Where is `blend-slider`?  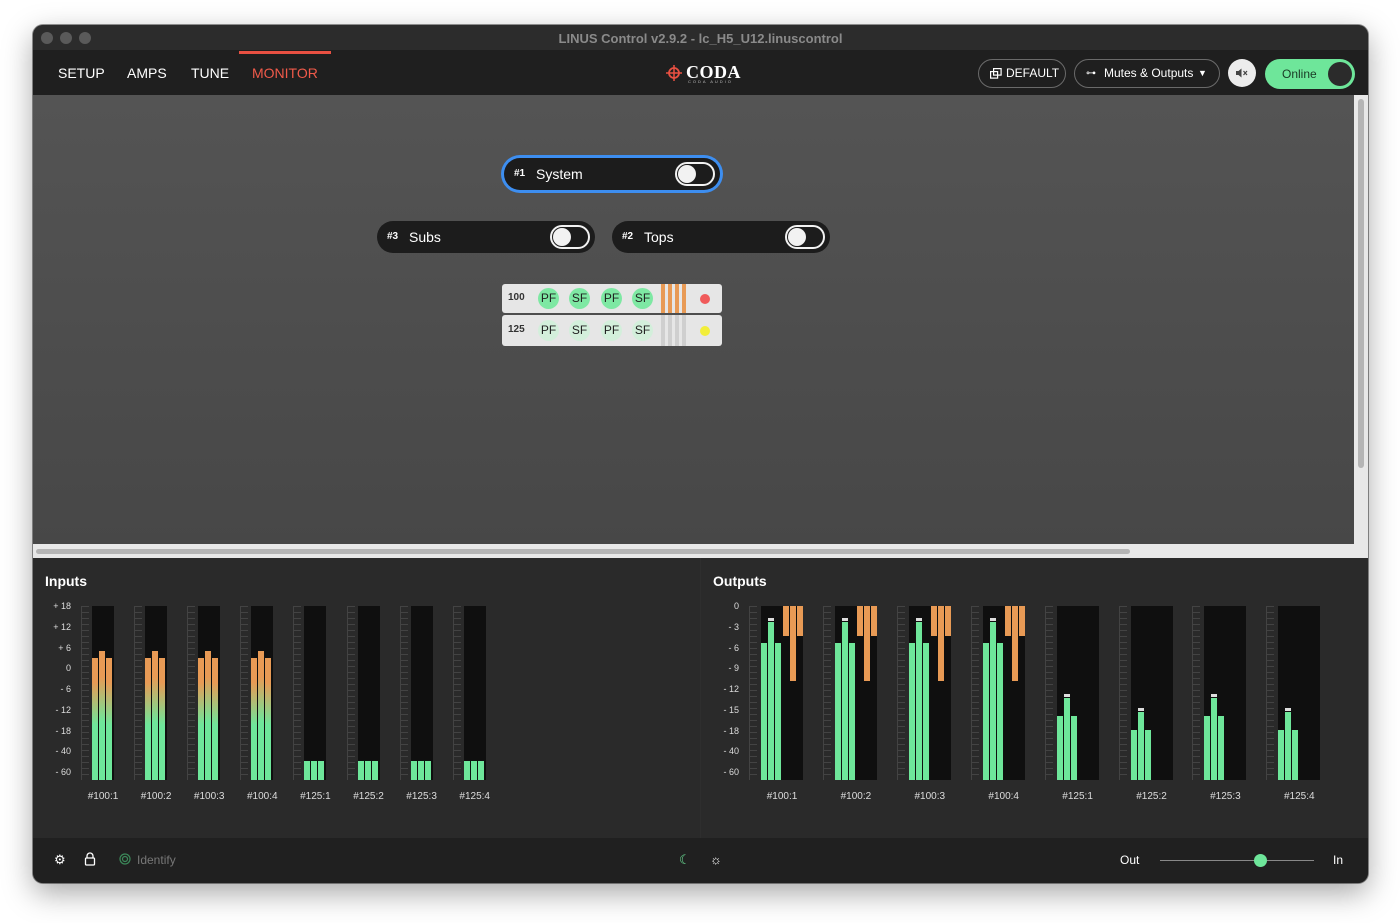 blend-slider is located at coordinates (1237, 860).